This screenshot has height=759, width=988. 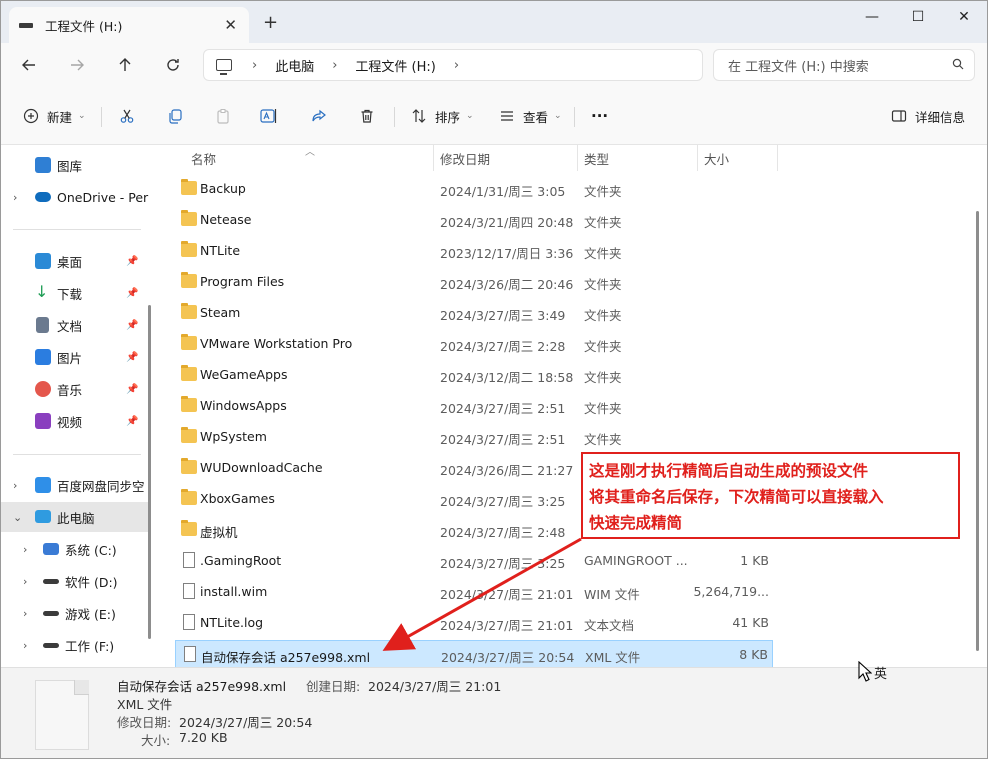 I want to click on ime-indicator: 英, so click(x=880, y=672).